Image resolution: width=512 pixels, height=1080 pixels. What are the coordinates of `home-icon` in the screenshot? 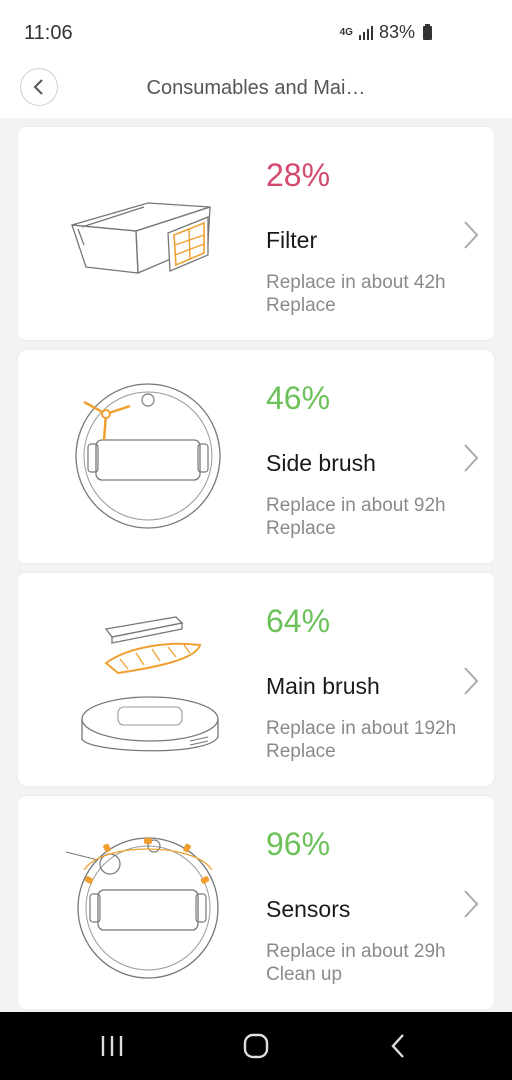 It's located at (256, 1046).